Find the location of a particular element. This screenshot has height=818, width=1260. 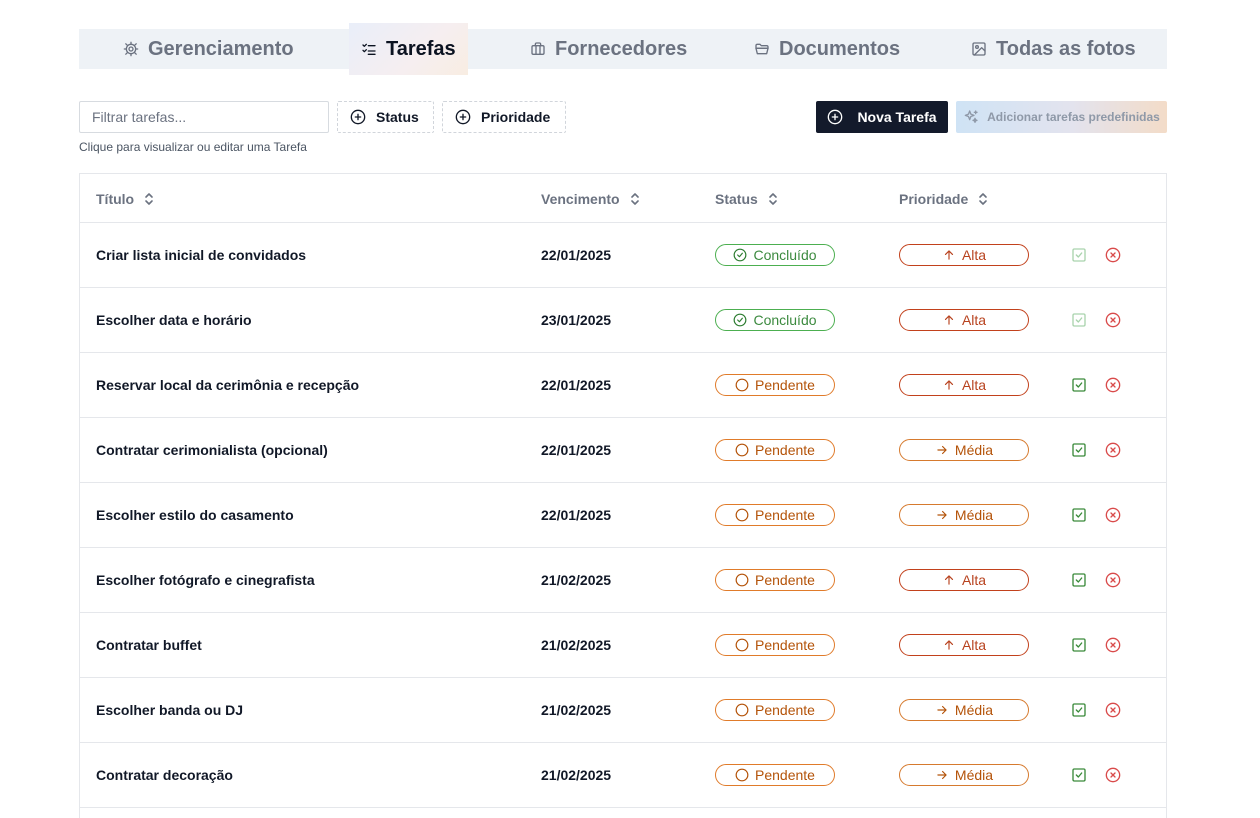

arrow-up-icon is located at coordinates (949, 255).